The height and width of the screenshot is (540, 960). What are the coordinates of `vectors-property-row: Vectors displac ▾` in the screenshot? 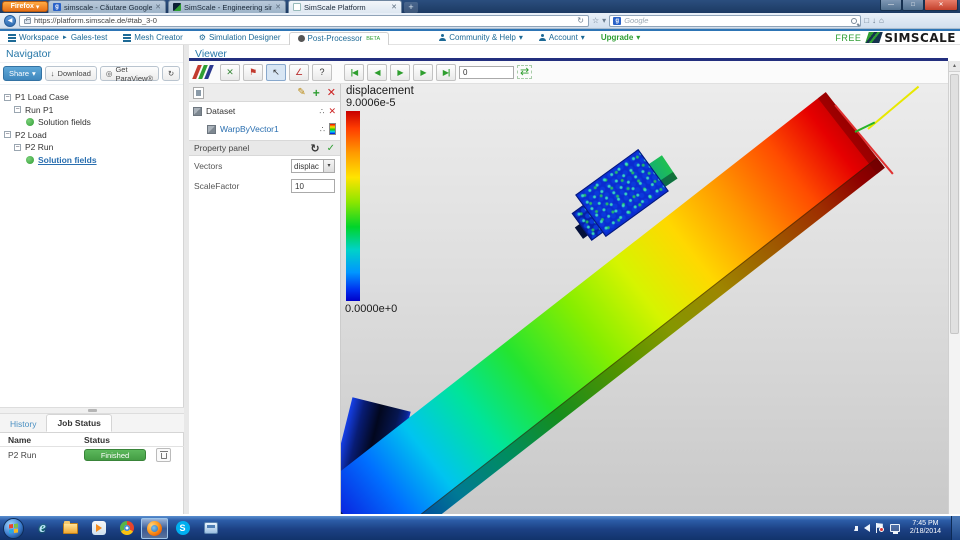 It's located at (264, 166).